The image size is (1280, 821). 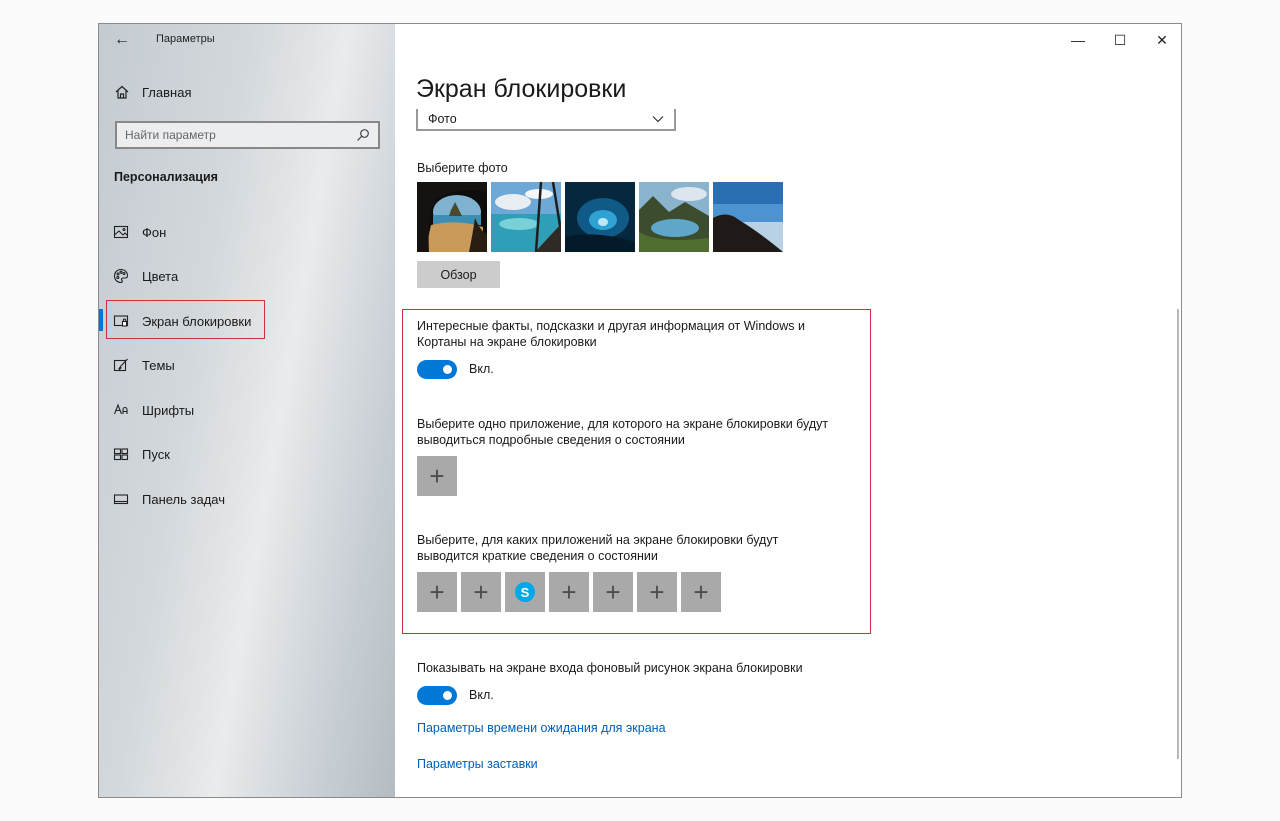 What do you see at coordinates (154, 232) in the screenshot?
I see `sidebar-item-label: Фон` at bounding box center [154, 232].